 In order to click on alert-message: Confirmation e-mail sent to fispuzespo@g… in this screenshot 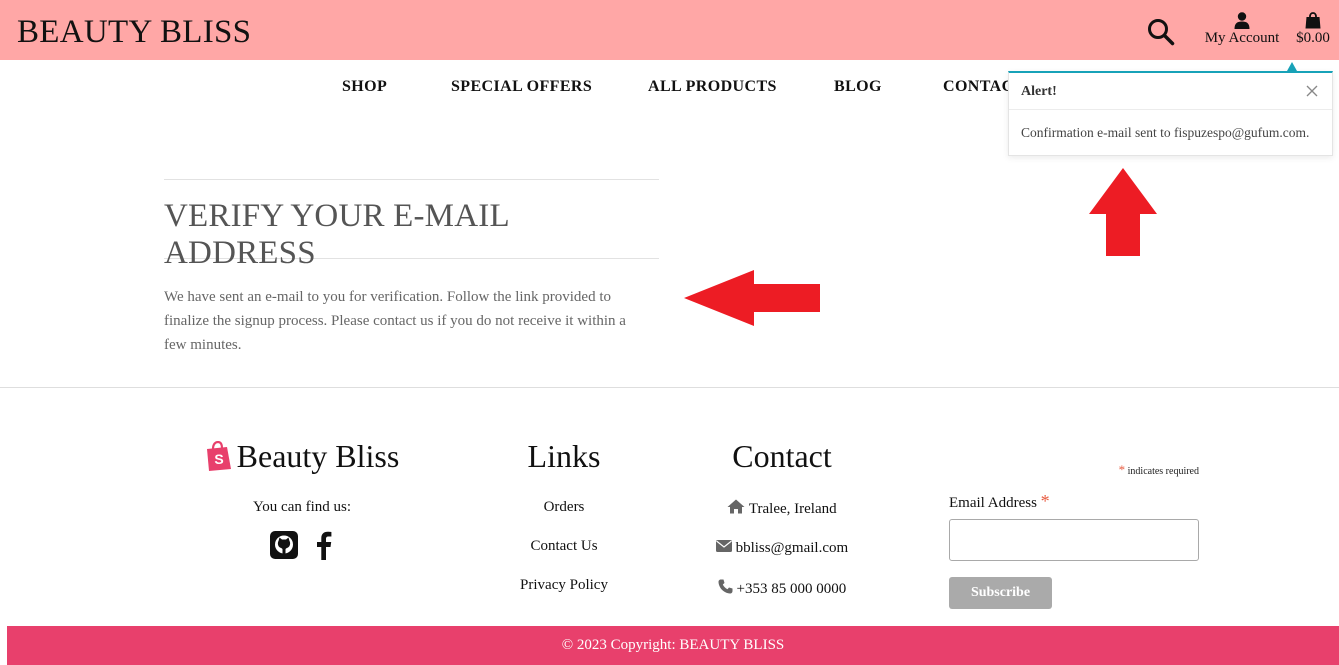, I will do `click(1165, 132)`.